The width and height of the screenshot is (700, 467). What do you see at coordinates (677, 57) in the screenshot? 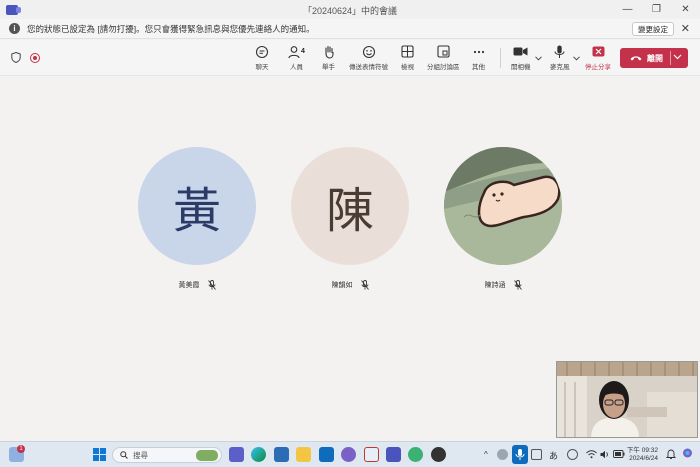
I see `leave-options-chevron-icon` at bounding box center [677, 57].